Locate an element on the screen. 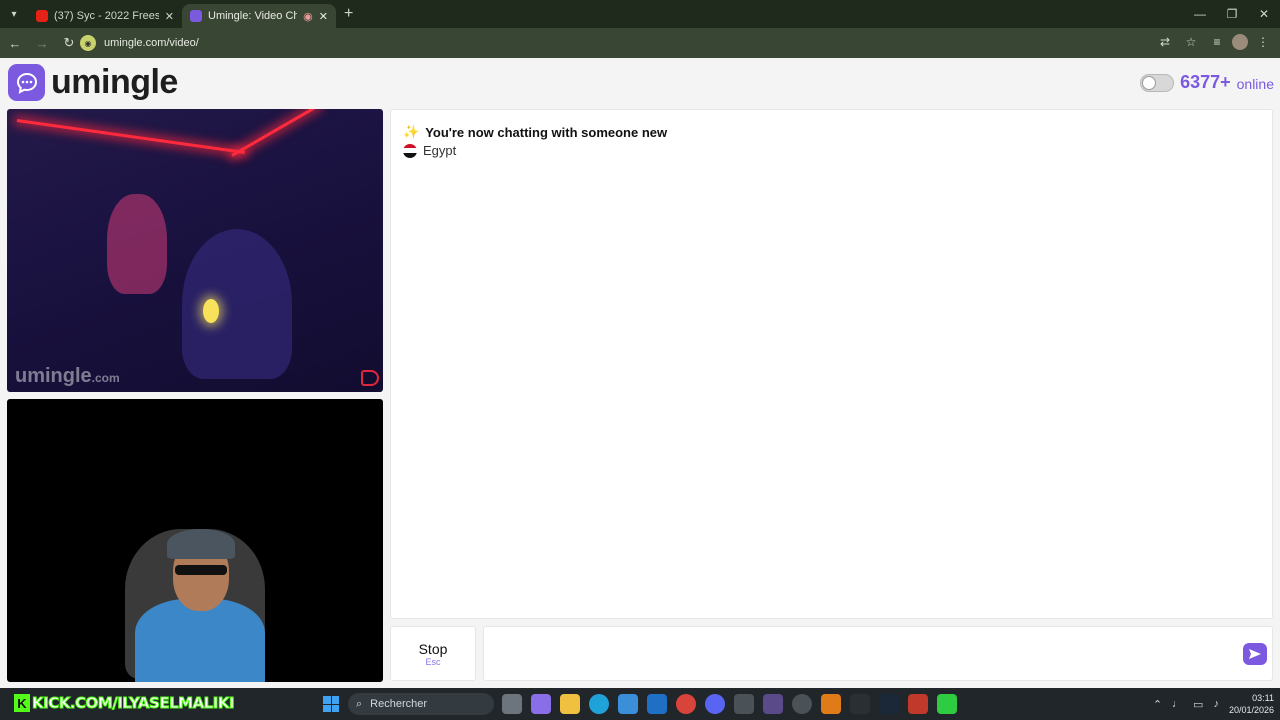 The width and height of the screenshot is (1280, 720). steam-icon is located at coordinates (889, 704).